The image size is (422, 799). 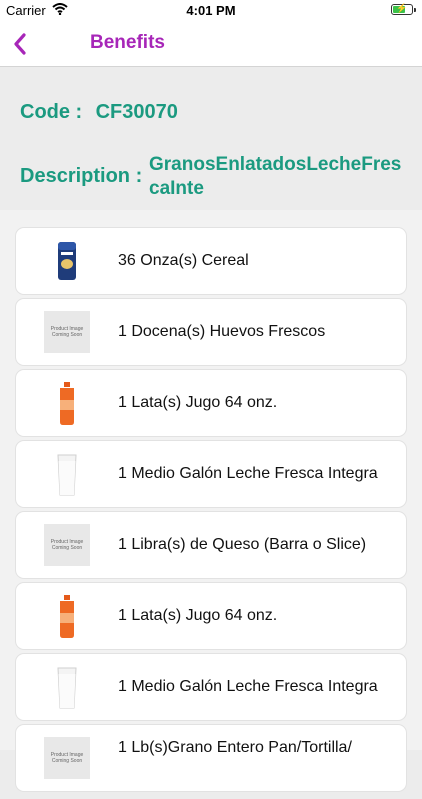 What do you see at coordinates (67, 261) in the screenshot?
I see `cereal-box-icon` at bounding box center [67, 261].